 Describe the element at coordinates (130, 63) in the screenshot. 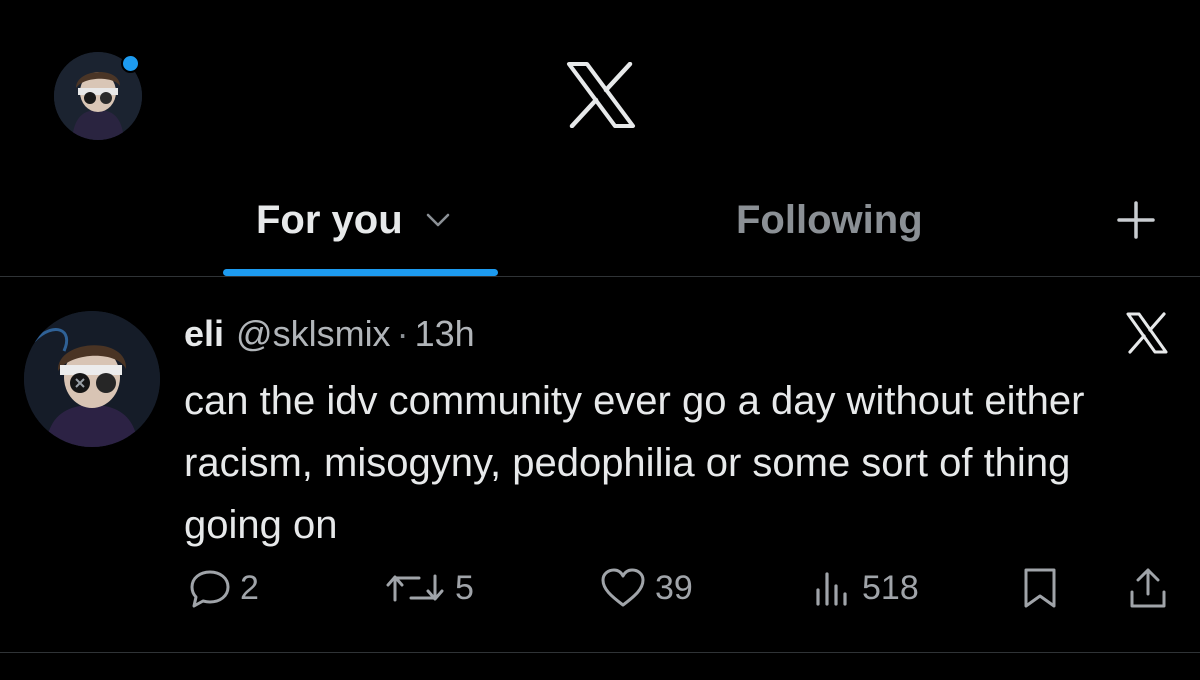

I see `notification-dot` at that location.